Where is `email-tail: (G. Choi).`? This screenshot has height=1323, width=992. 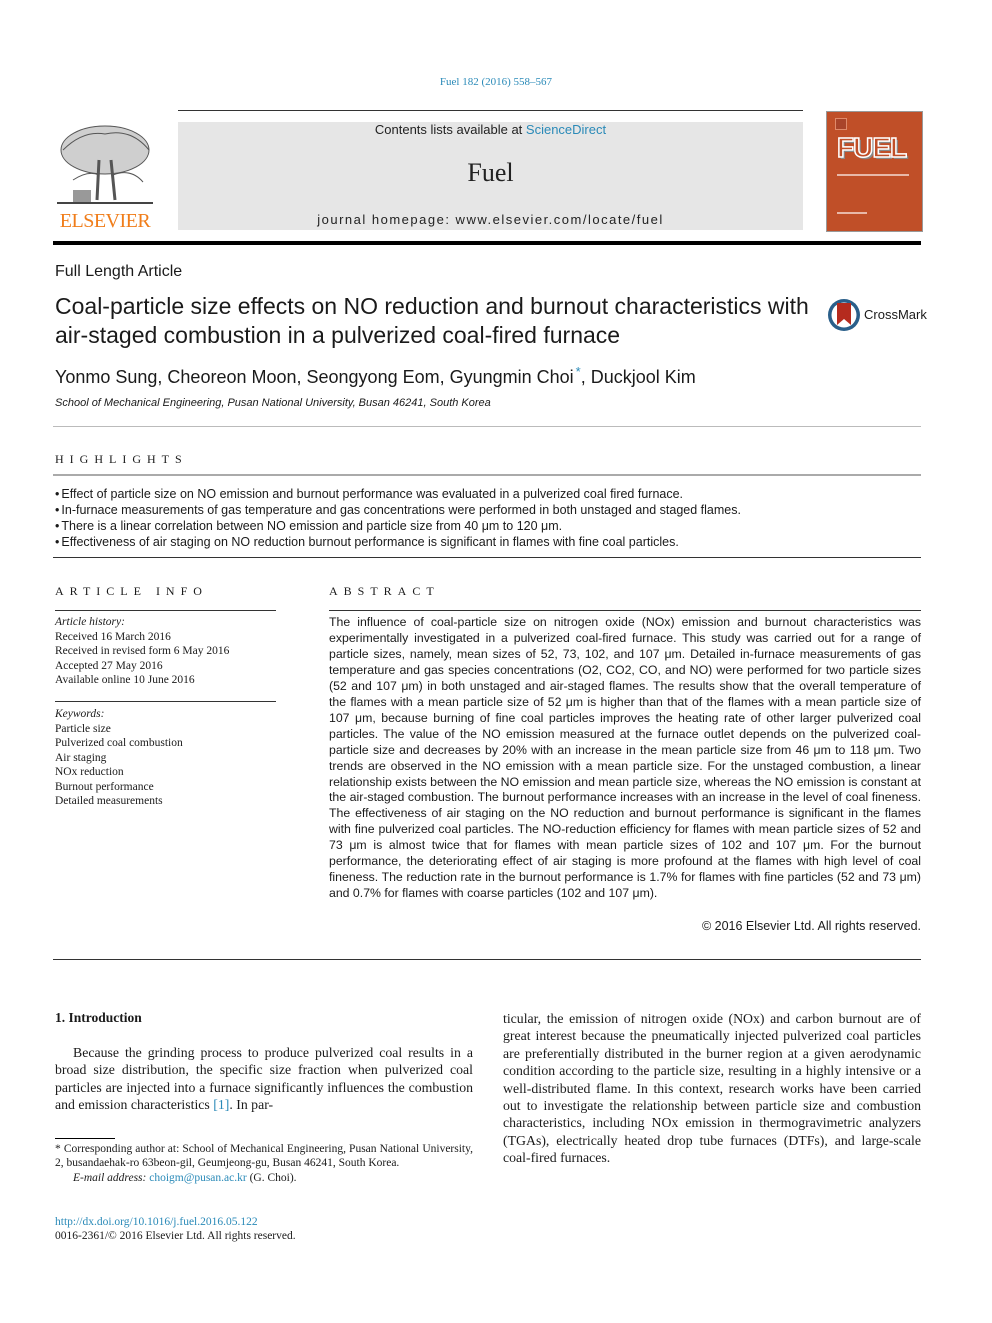 email-tail: (G. Choi). is located at coordinates (271, 1177).